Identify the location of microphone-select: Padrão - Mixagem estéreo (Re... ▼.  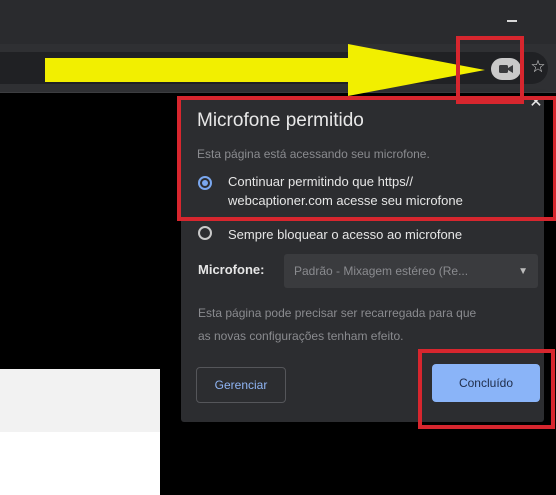
(411, 271).